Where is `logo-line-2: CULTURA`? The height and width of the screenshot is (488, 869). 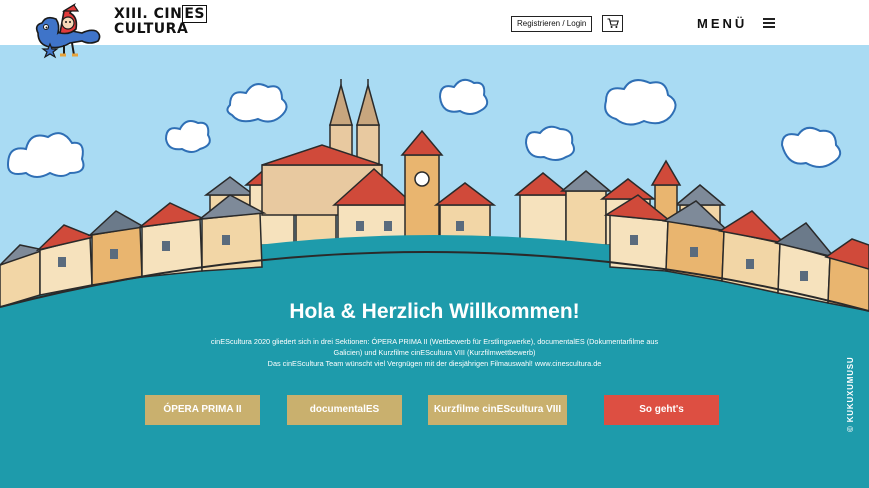 logo-line-2: CULTURA is located at coordinates (151, 29).